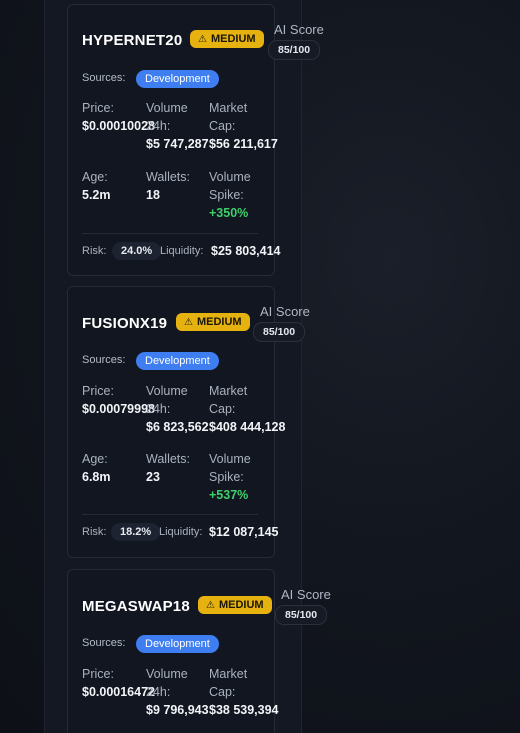 Image resolution: width=520 pixels, height=733 pixels. Describe the element at coordinates (229, 495) in the screenshot. I see `volume-spike-value: +537%` at that location.